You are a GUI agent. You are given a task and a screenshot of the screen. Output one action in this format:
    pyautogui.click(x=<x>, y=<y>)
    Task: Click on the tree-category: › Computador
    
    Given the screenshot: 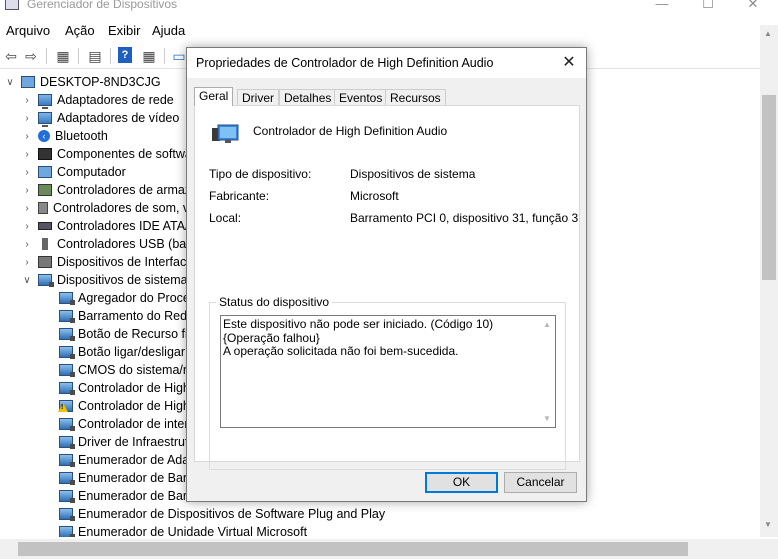 What is the action you would take?
    pyautogui.click(x=74, y=172)
    